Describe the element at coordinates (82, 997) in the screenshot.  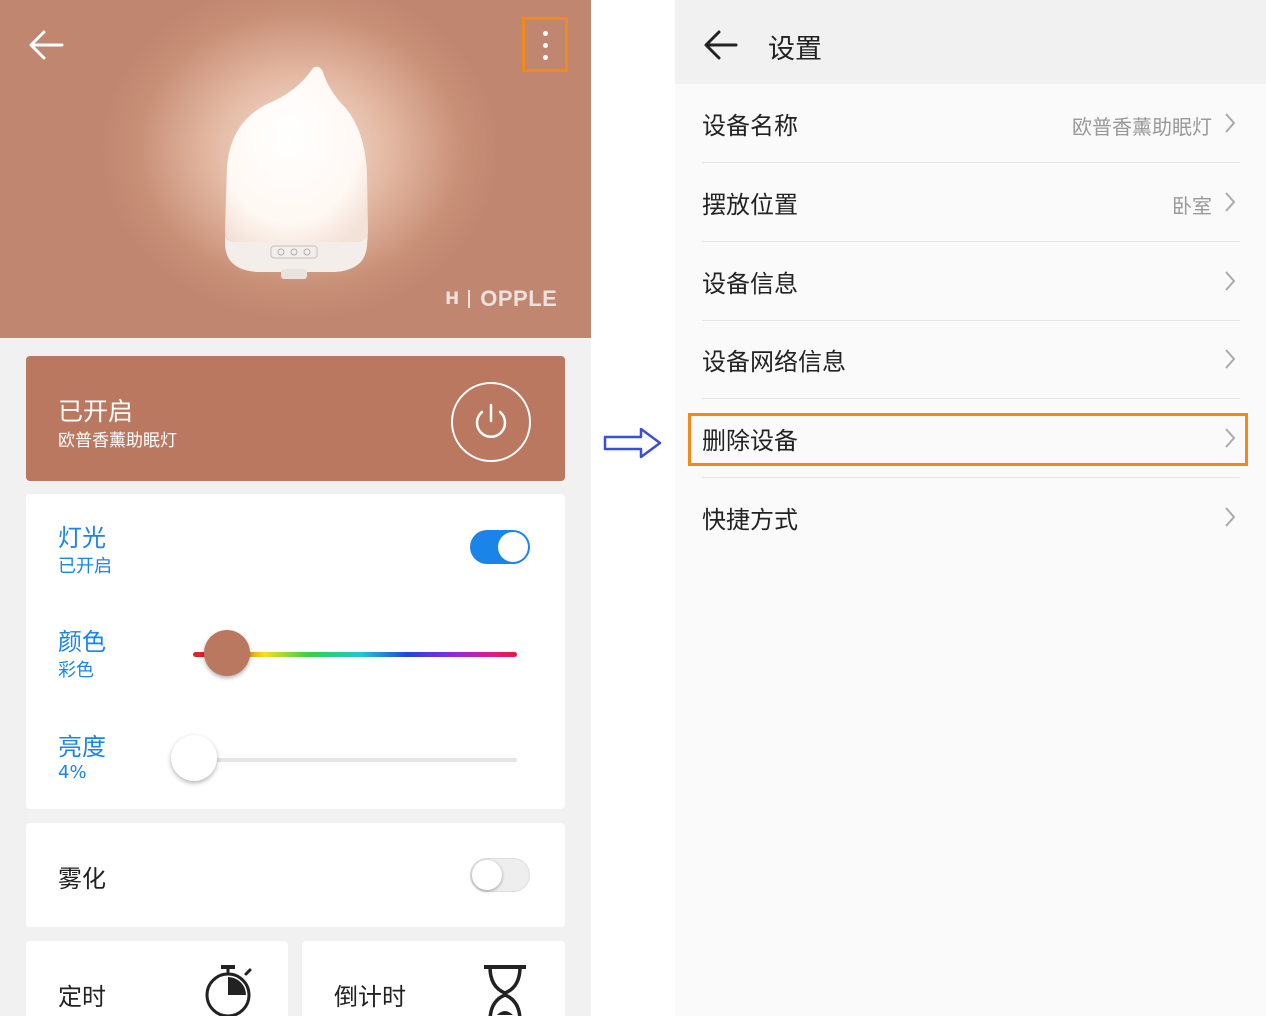
I see `timer-label: 定时` at that location.